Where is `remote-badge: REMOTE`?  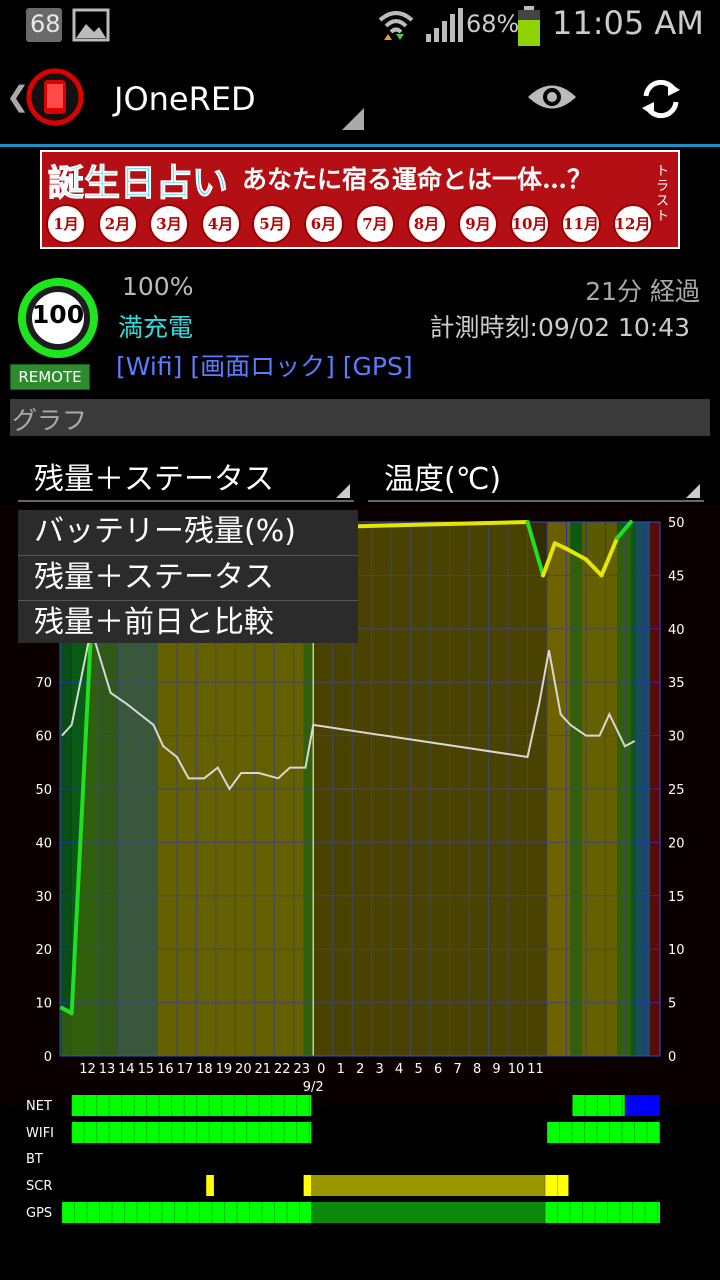 remote-badge: REMOTE is located at coordinates (50, 377).